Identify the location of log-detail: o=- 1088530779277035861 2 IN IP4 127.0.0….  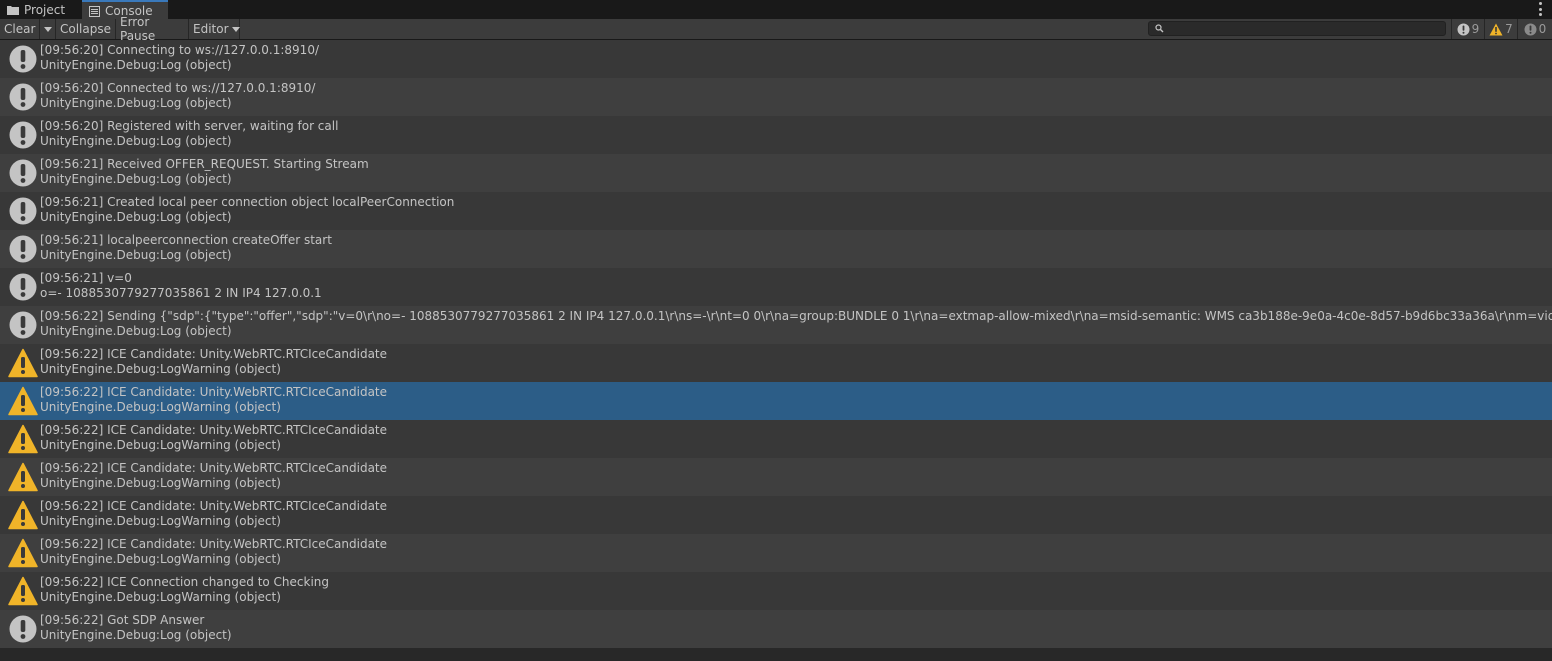
(181, 293).